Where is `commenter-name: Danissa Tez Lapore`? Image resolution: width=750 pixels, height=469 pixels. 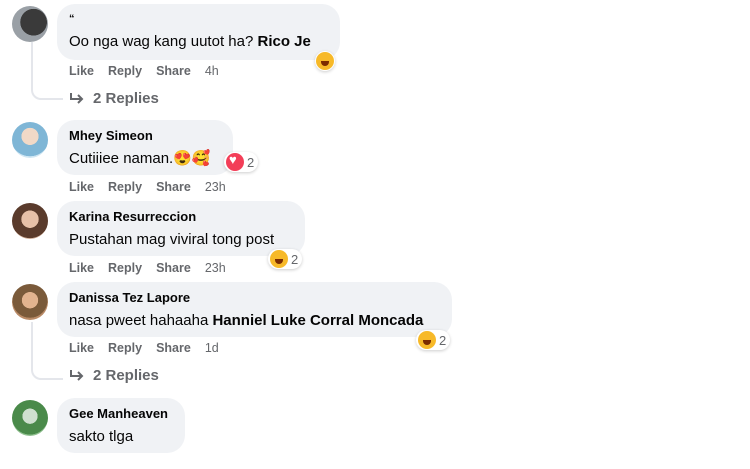
commenter-name: Danissa Tez Lapore is located at coordinates (254, 298).